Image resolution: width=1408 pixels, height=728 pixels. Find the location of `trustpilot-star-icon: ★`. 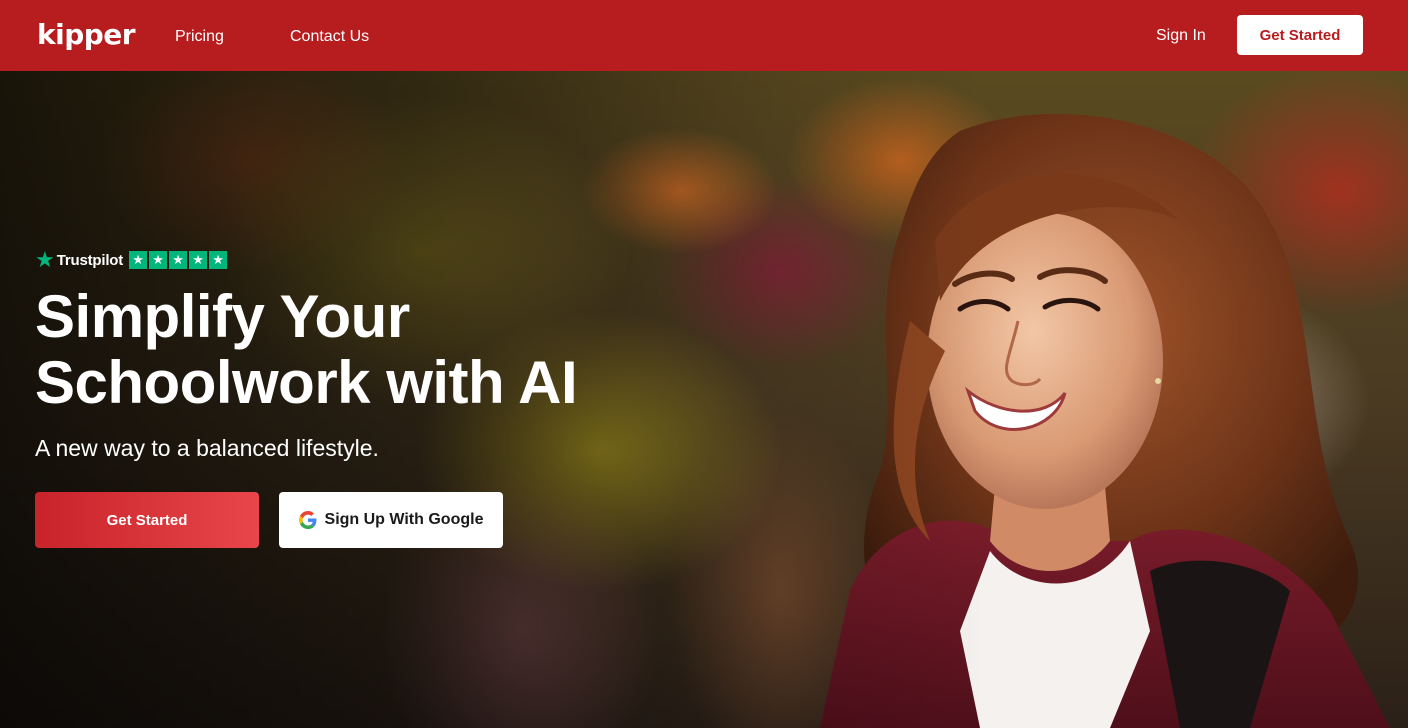

trustpilot-star-icon: ★ is located at coordinates (45, 259).